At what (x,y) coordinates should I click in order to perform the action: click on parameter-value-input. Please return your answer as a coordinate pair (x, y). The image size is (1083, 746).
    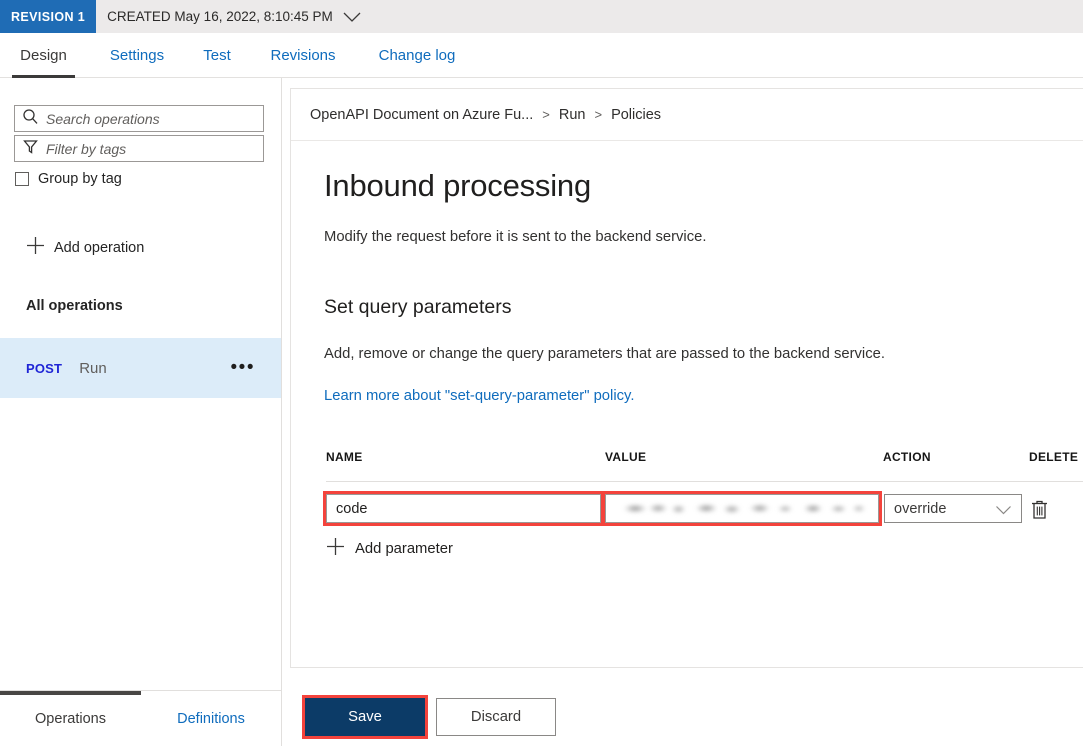
    Looking at the image, I should click on (742, 508).